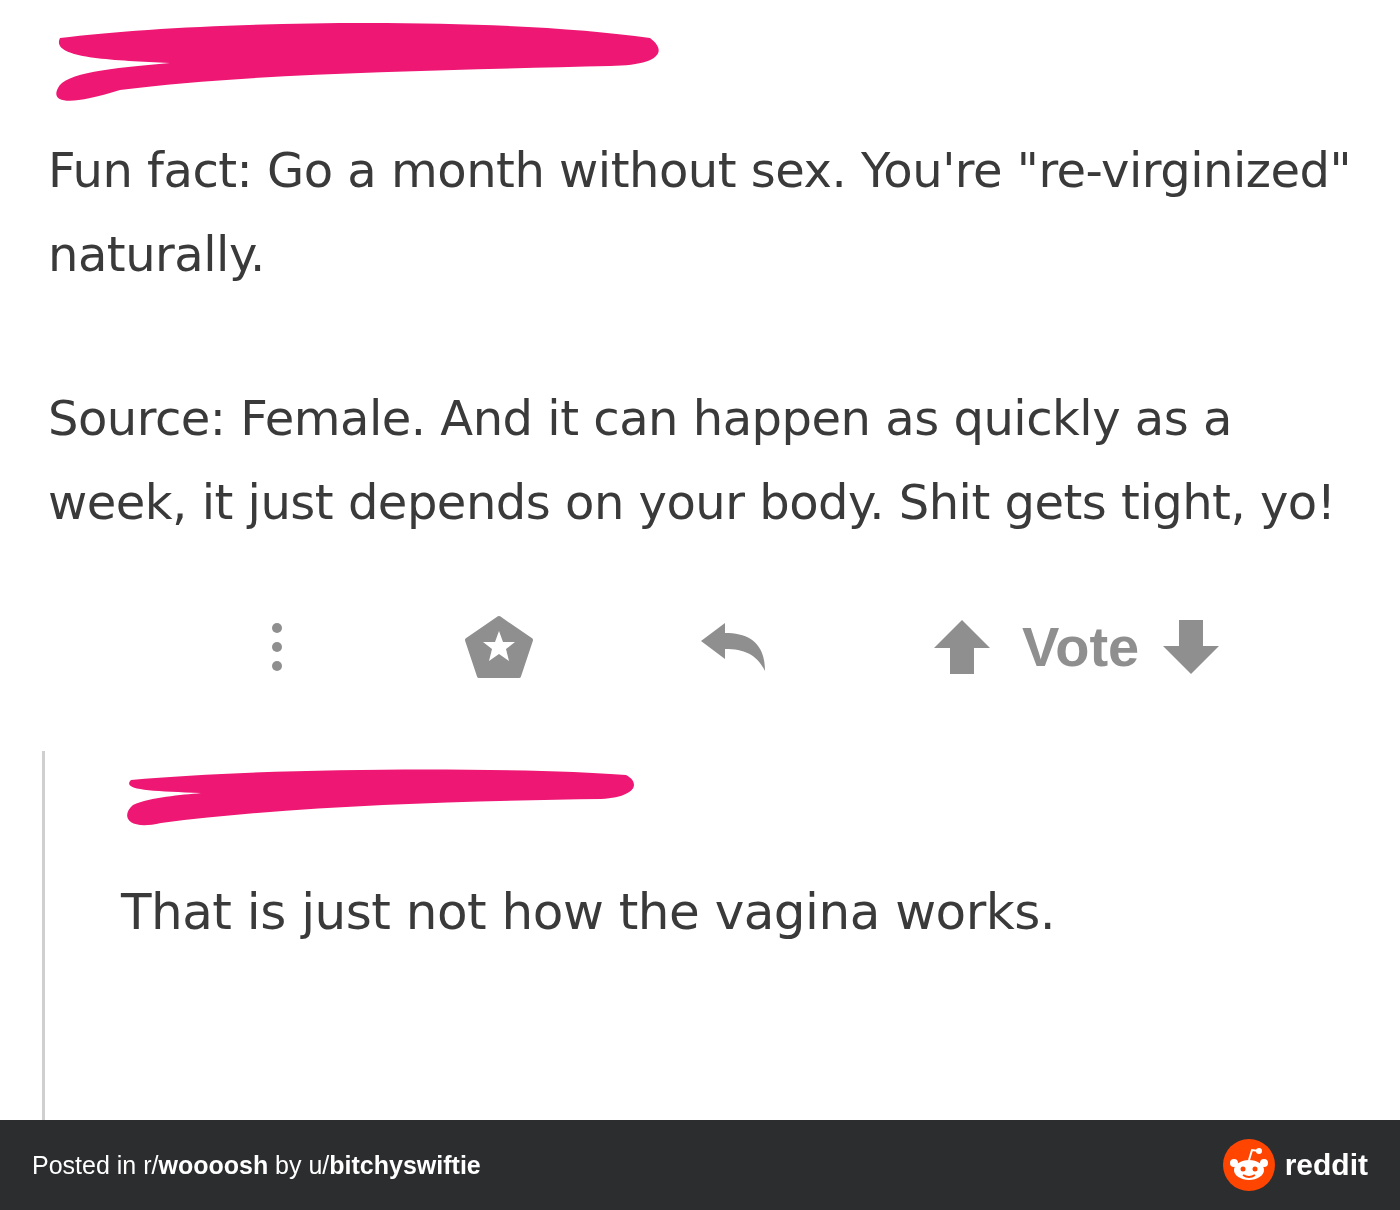 Image resolution: width=1400 pixels, height=1210 pixels. Describe the element at coordinates (277, 646) in the screenshot. I see `more-icon` at that location.